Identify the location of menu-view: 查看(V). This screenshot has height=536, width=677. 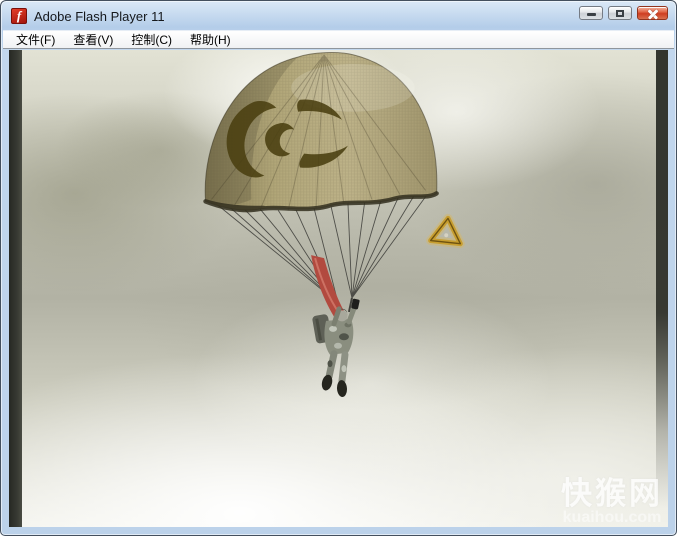
(93, 39).